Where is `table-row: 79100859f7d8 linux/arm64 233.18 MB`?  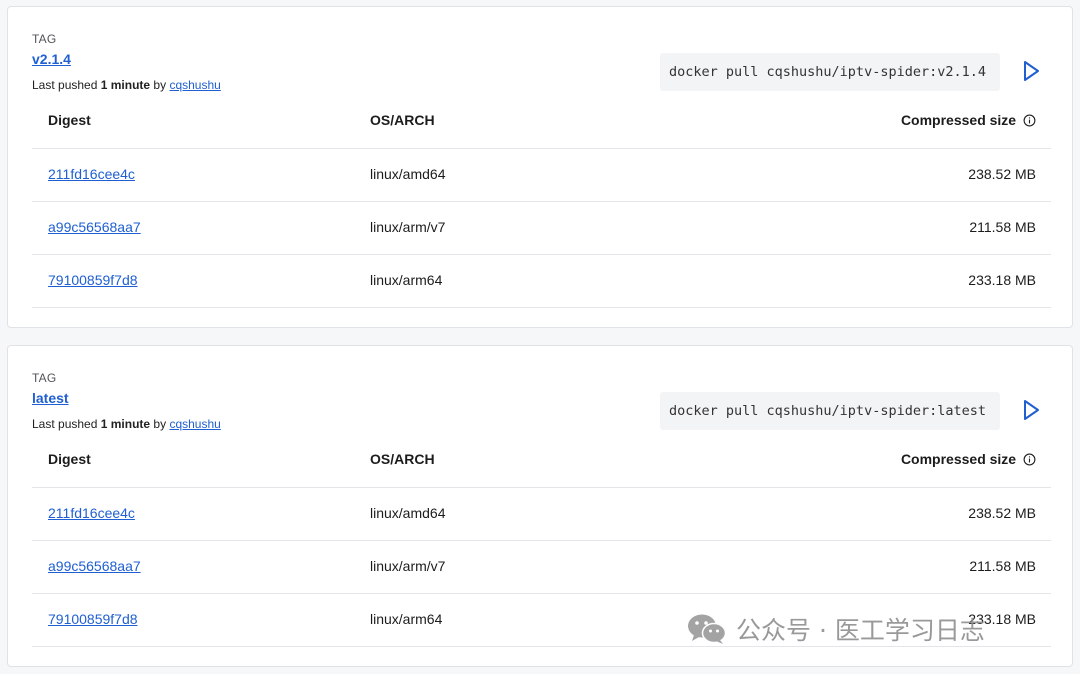 table-row: 79100859f7d8 linux/arm64 233.18 MB is located at coordinates (541, 281).